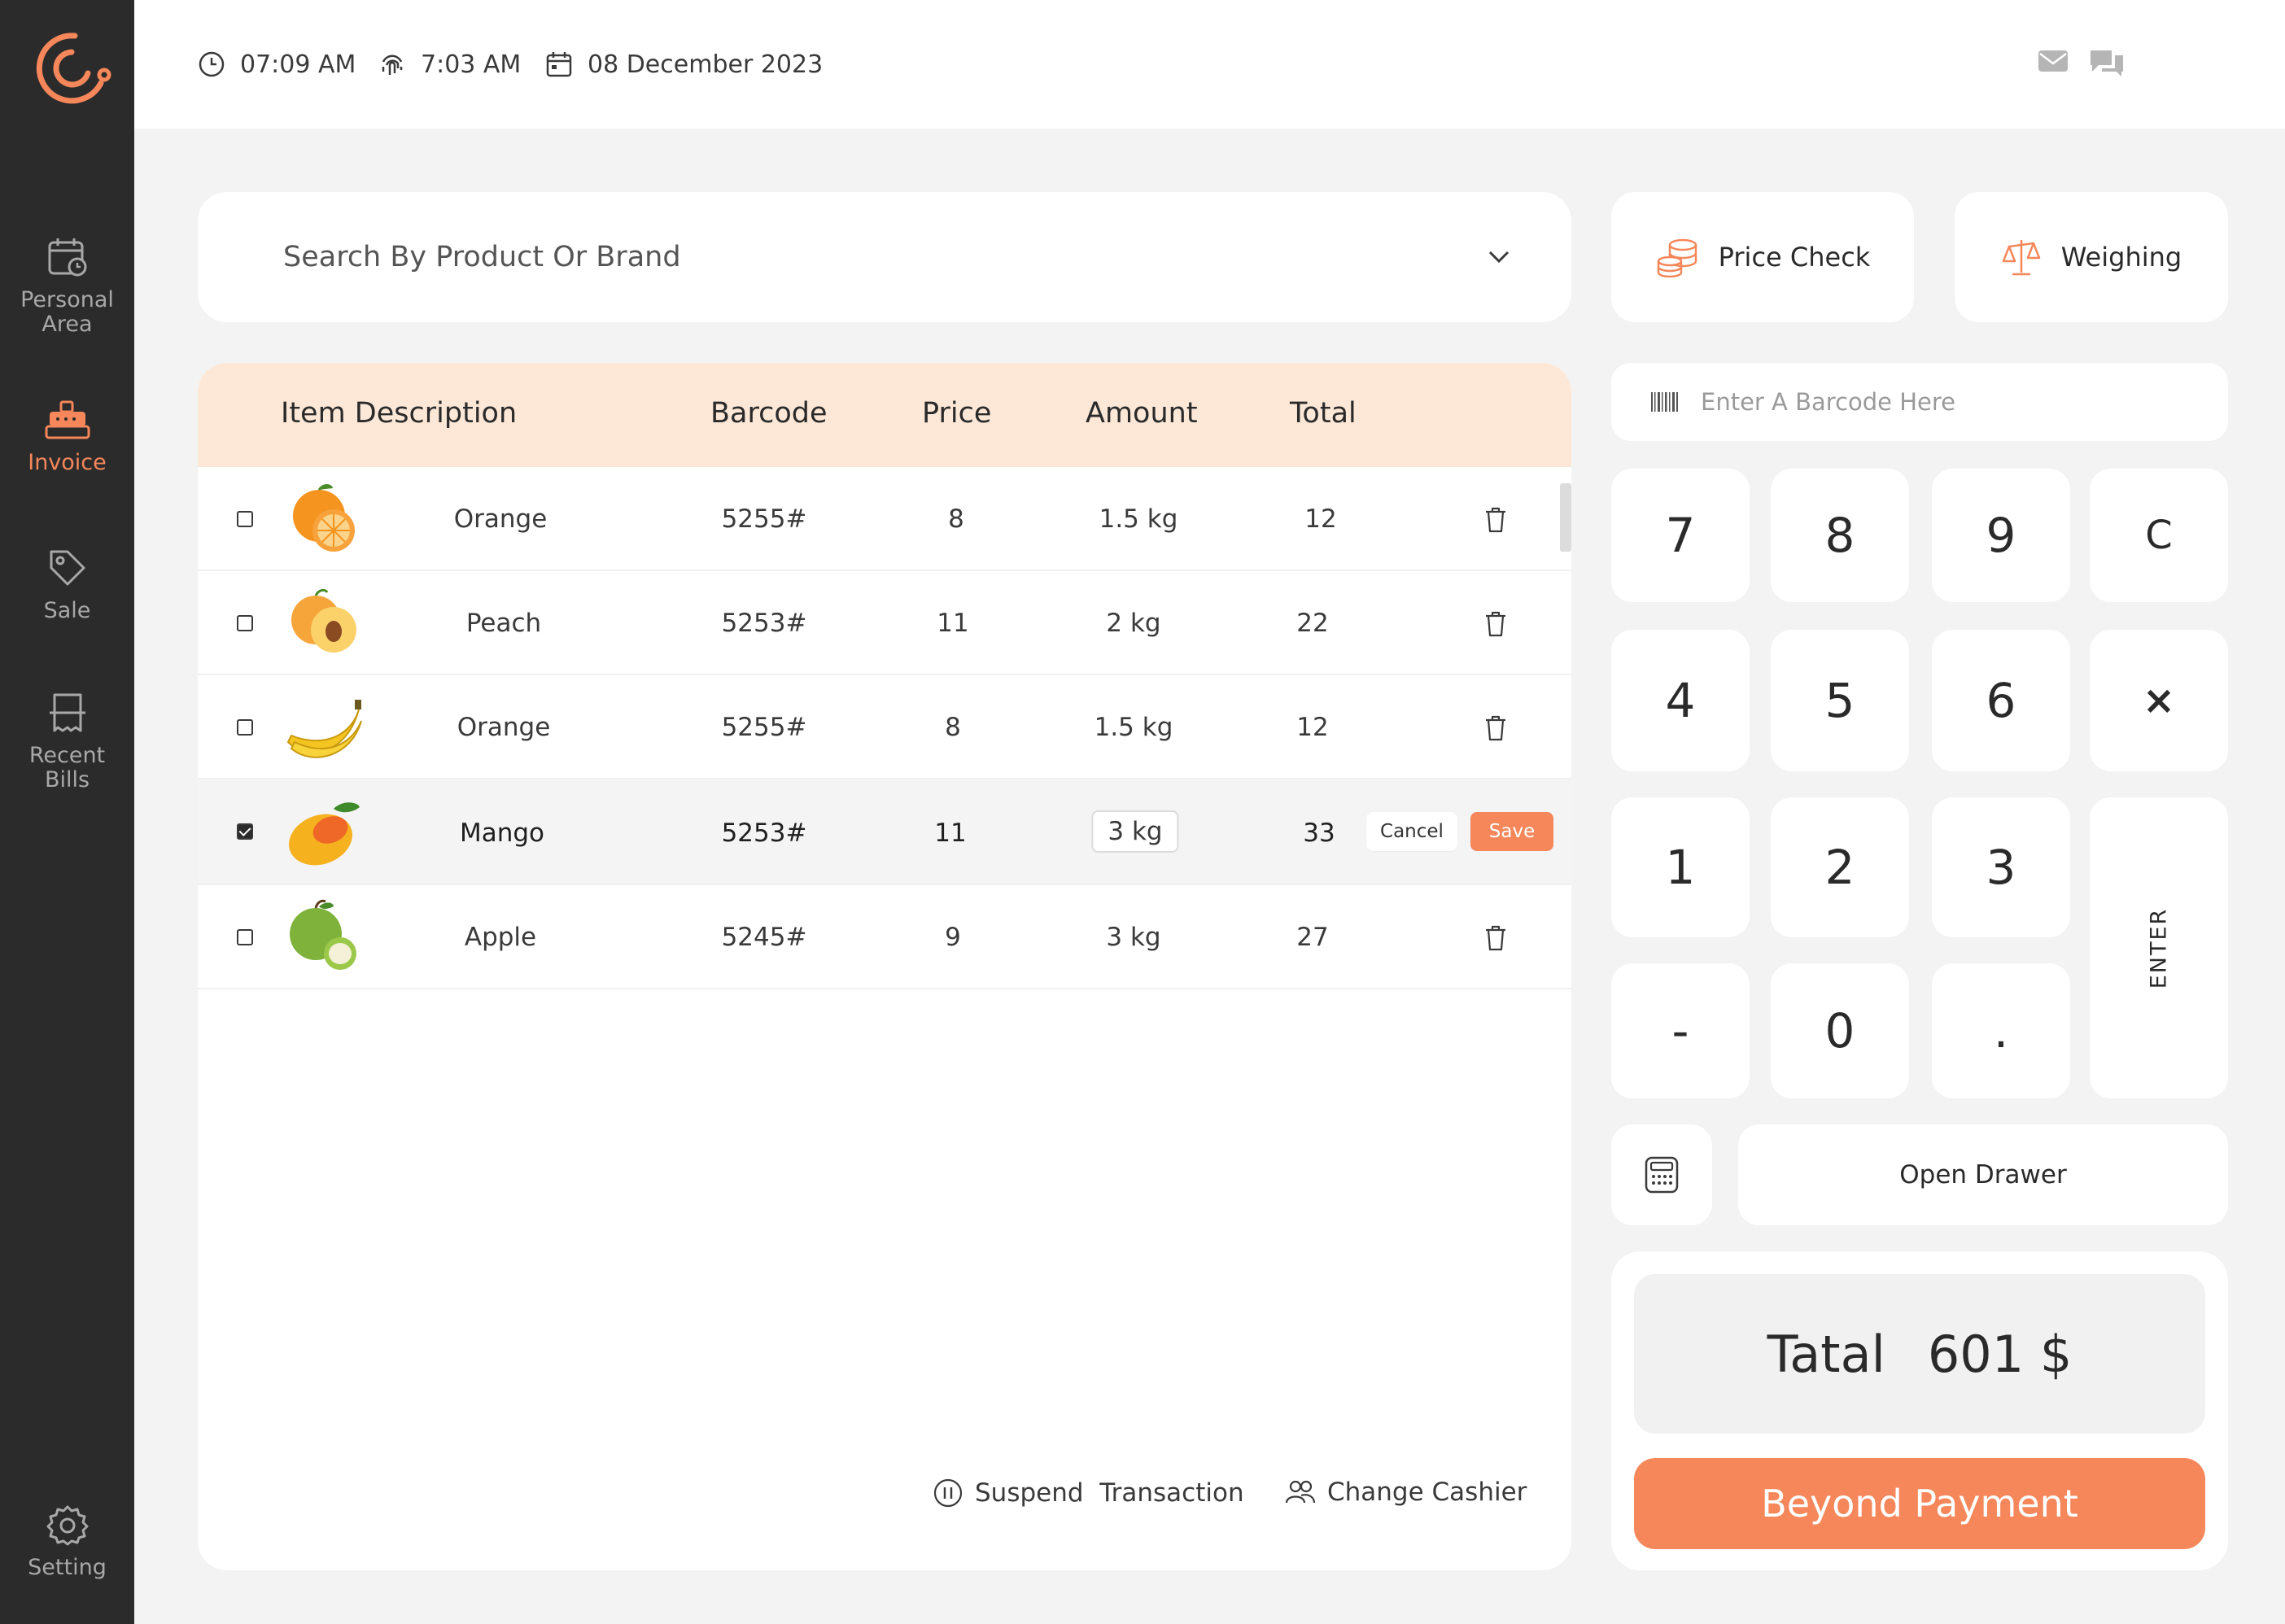 The width and height of the screenshot is (2285, 1624). What do you see at coordinates (1319, 833) in the screenshot?
I see `item-total: 33` at bounding box center [1319, 833].